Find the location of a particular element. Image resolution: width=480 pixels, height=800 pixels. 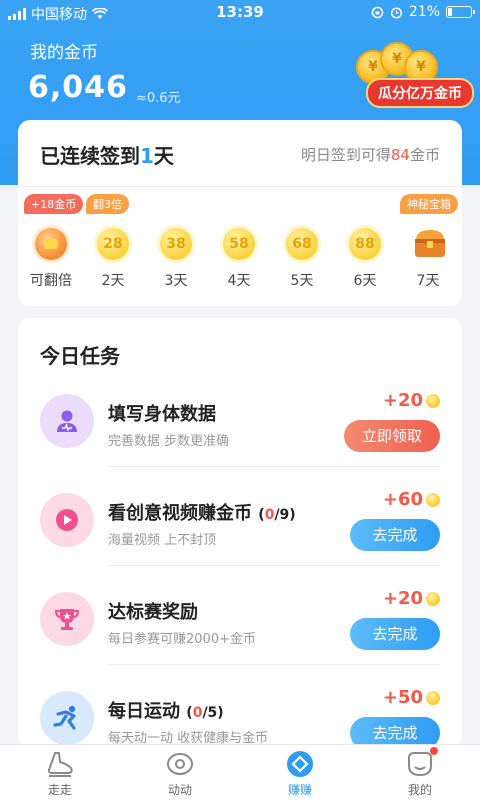

task-reward-value: +60 is located at coordinates (402, 499).